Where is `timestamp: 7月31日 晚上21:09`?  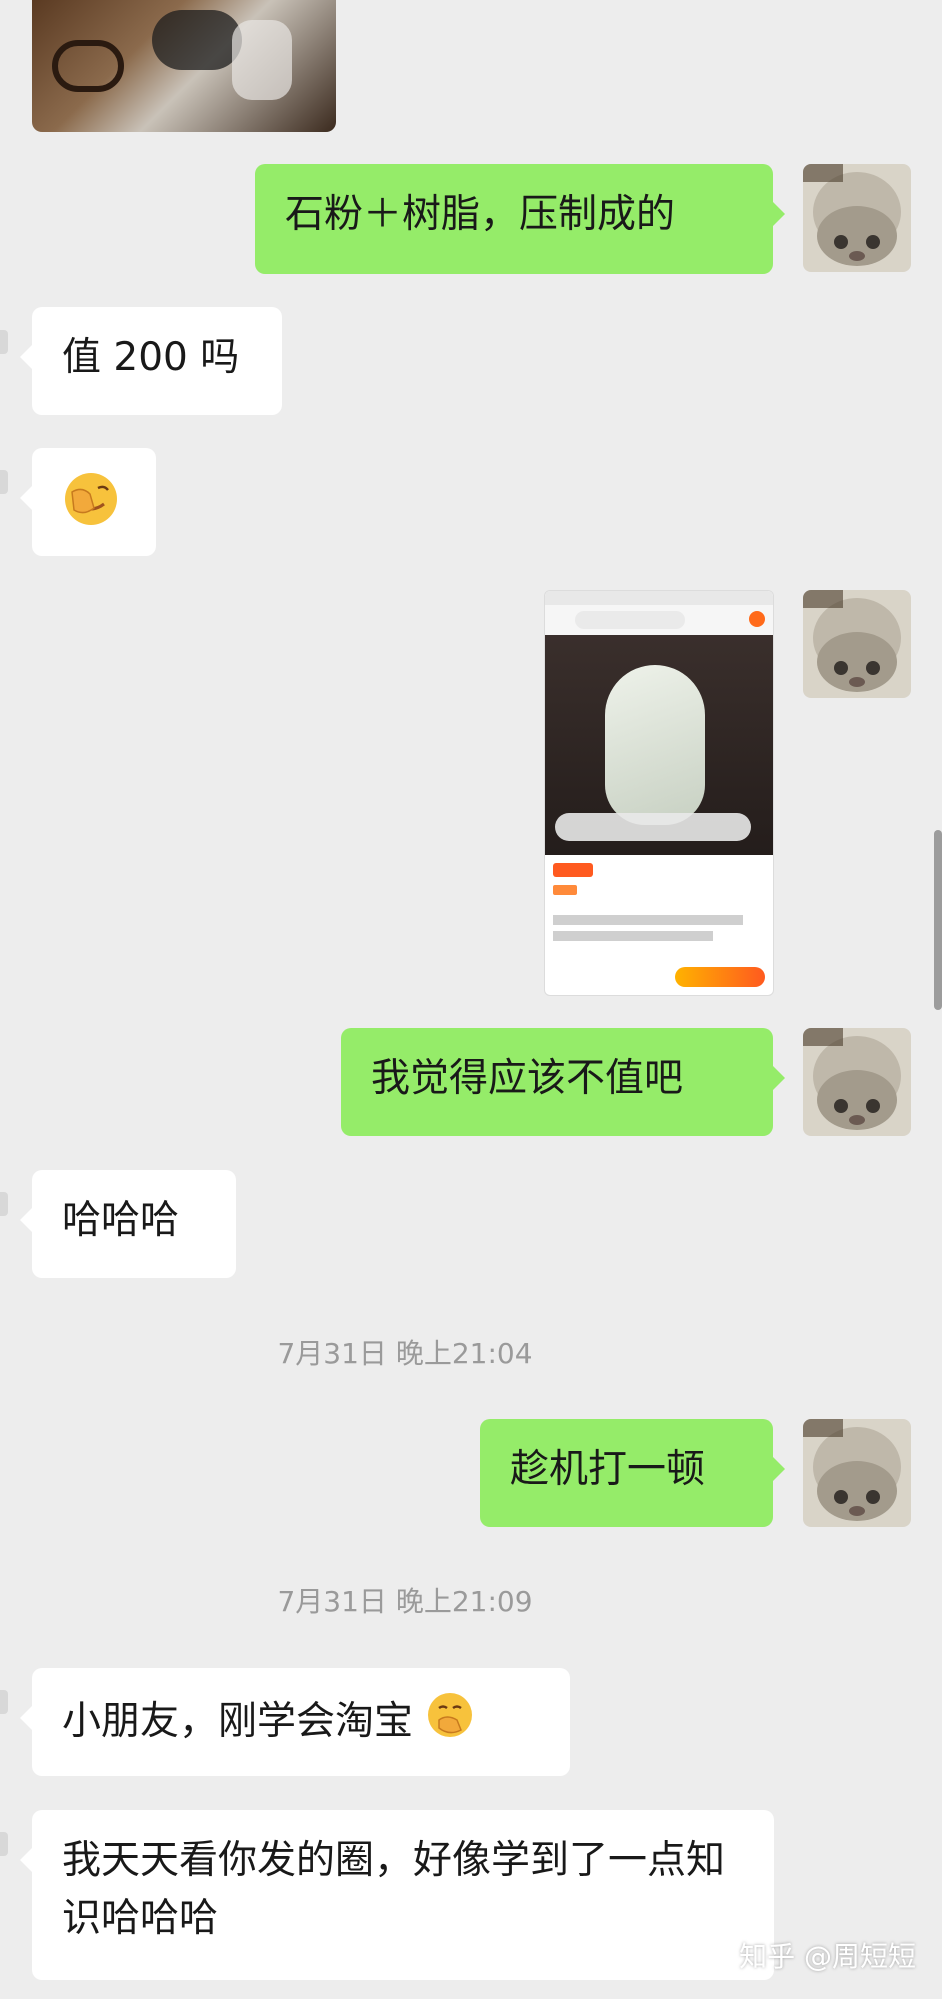
timestamp: 7月31日 晚上21:09 is located at coordinates (405, 1601).